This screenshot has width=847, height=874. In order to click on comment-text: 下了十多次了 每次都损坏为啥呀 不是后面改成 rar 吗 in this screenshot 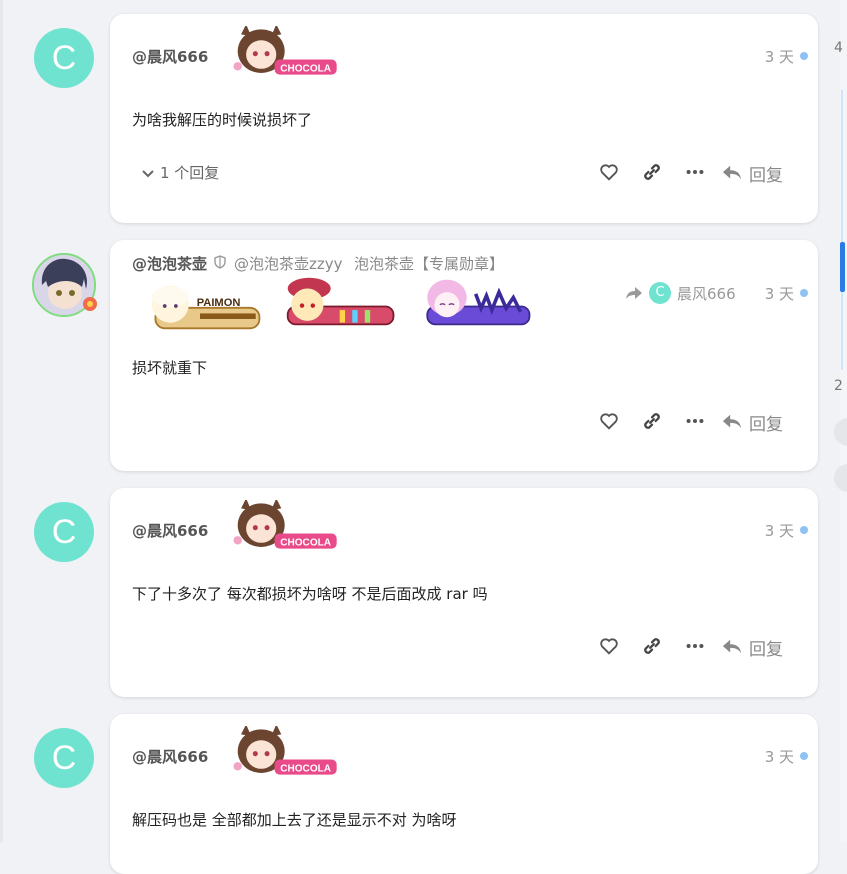, I will do `click(310, 594)`.